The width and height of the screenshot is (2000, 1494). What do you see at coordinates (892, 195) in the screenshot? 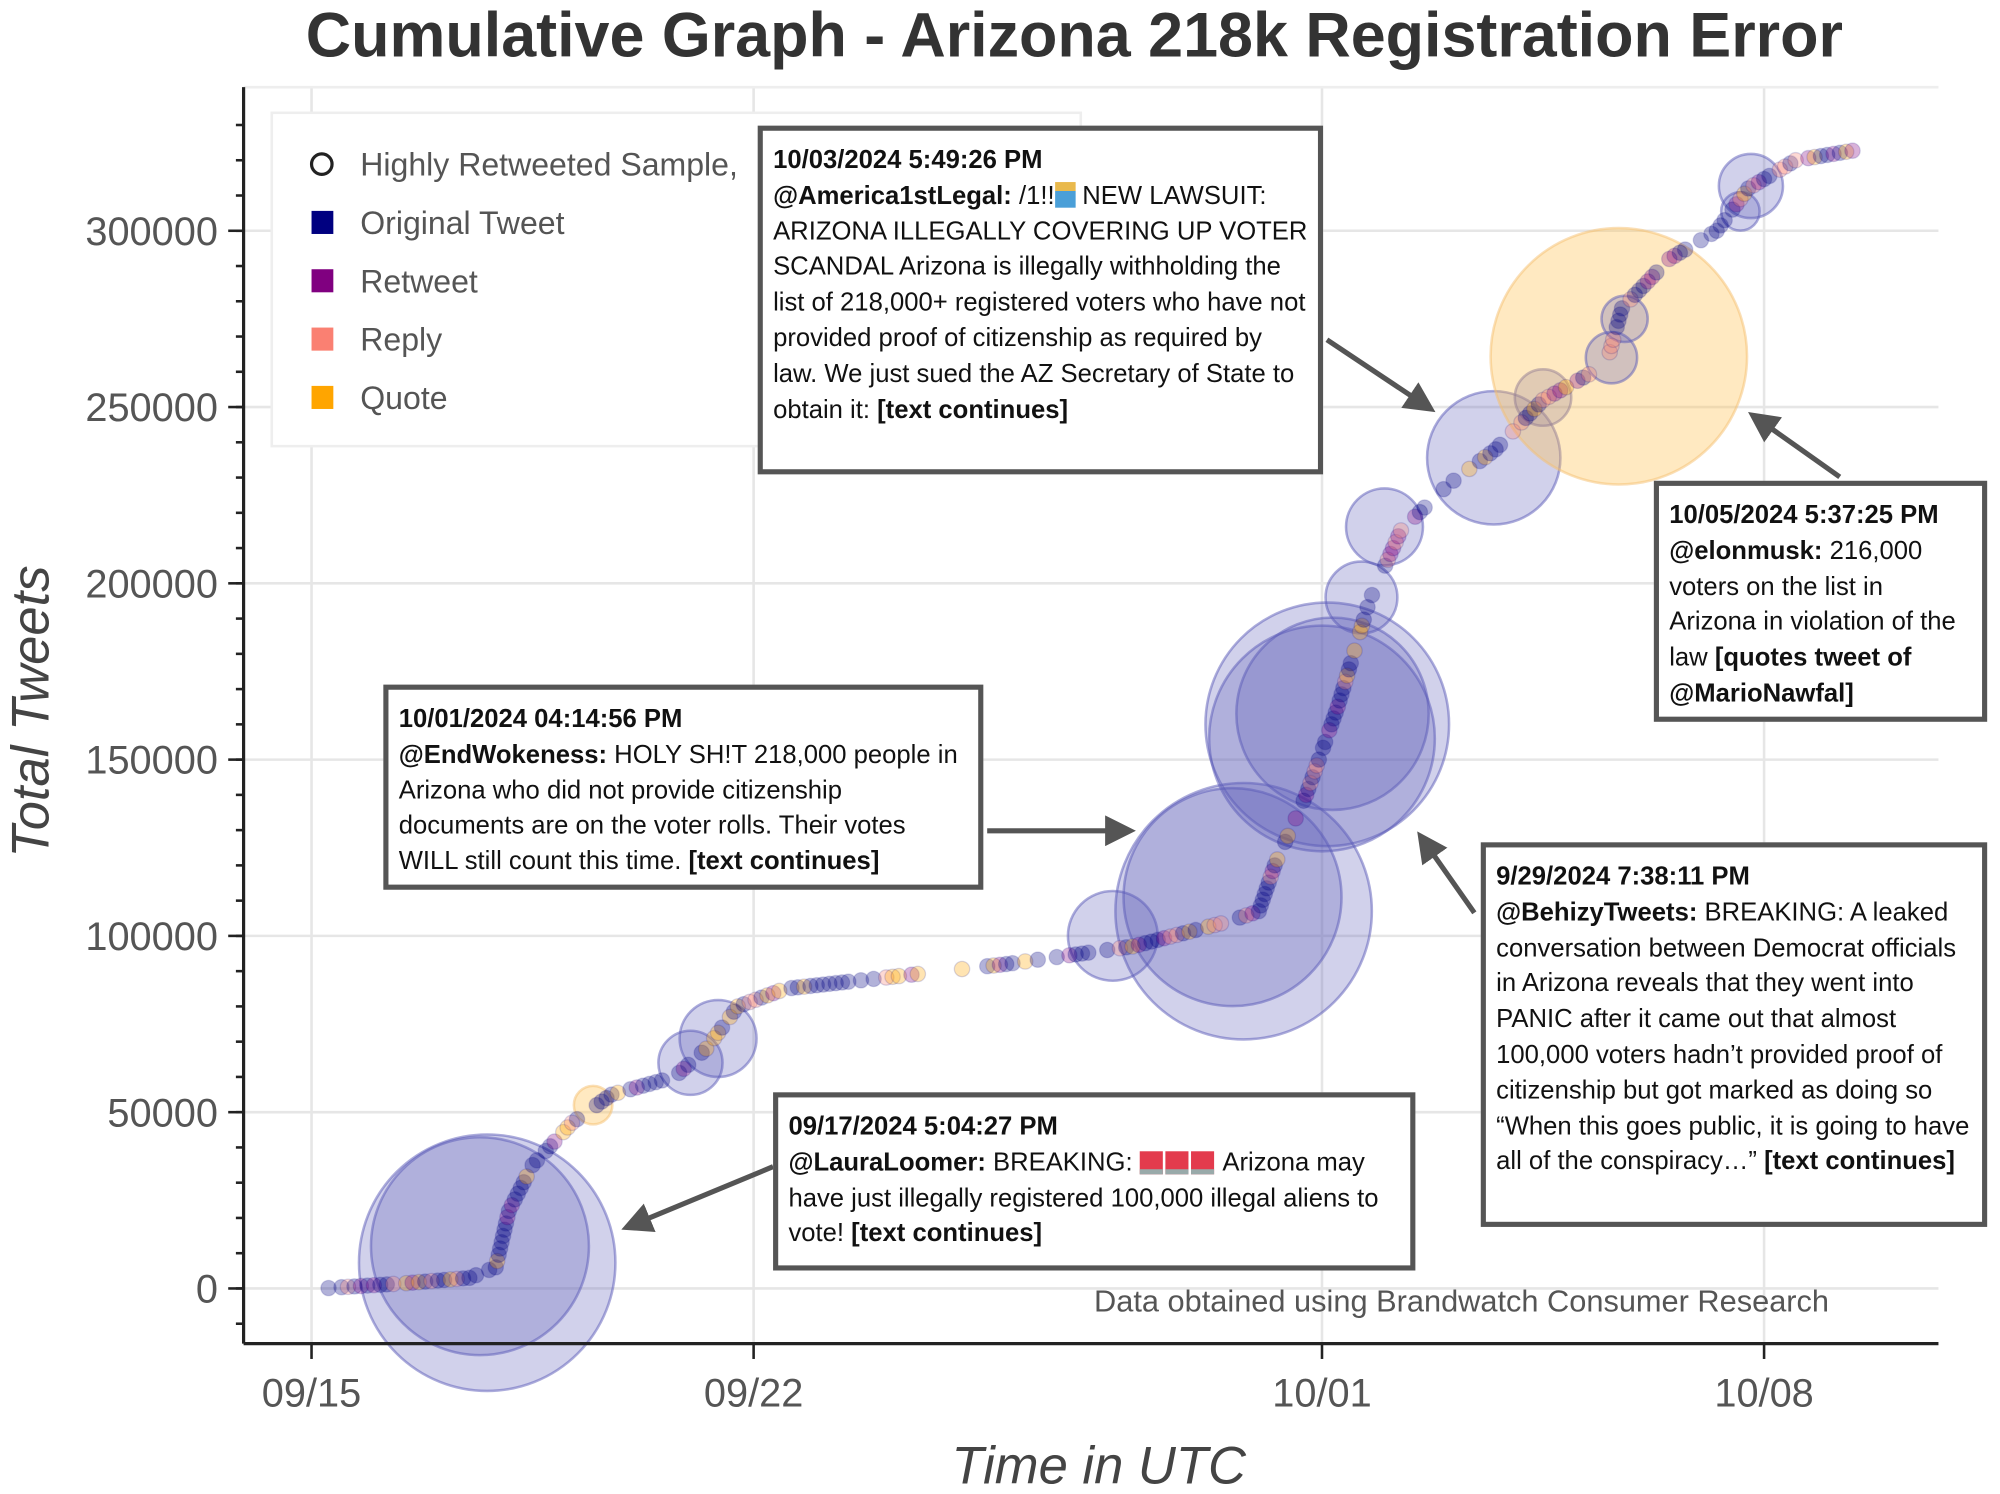
I see `annotation-handle: @America1stLegal:` at bounding box center [892, 195].